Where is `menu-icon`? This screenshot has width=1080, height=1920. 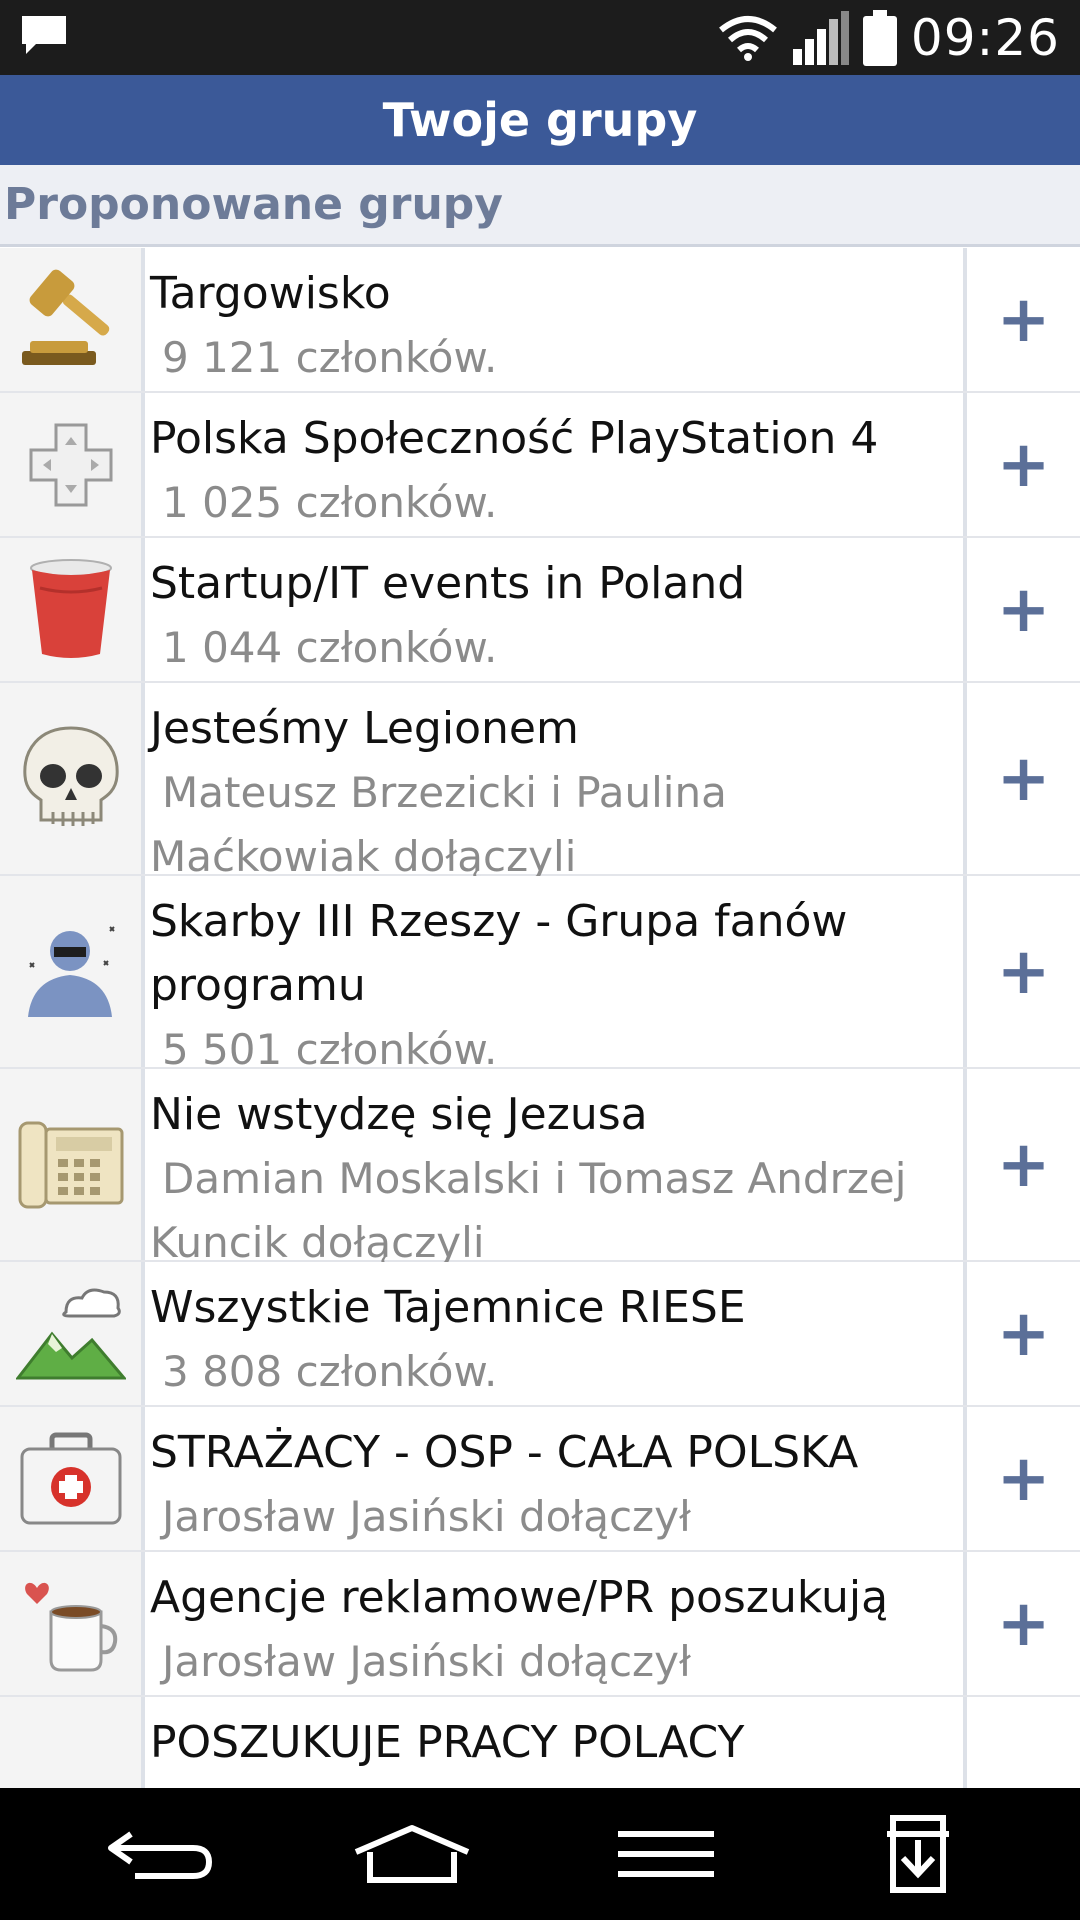
menu-icon is located at coordinates (666, 1854).